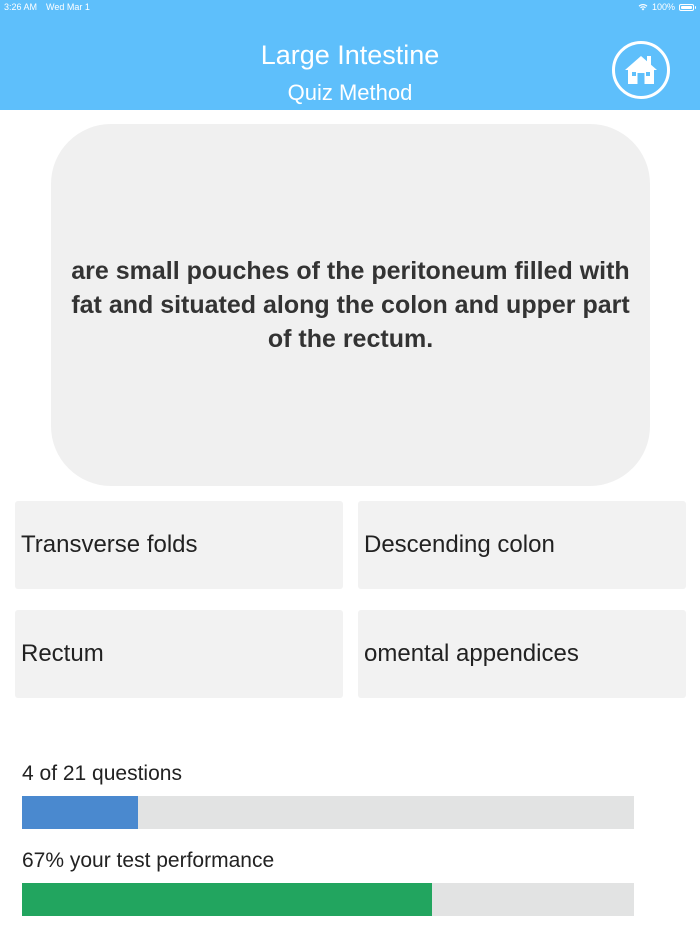  I want to click on status-bar-right: 100%, so click(667, 7).